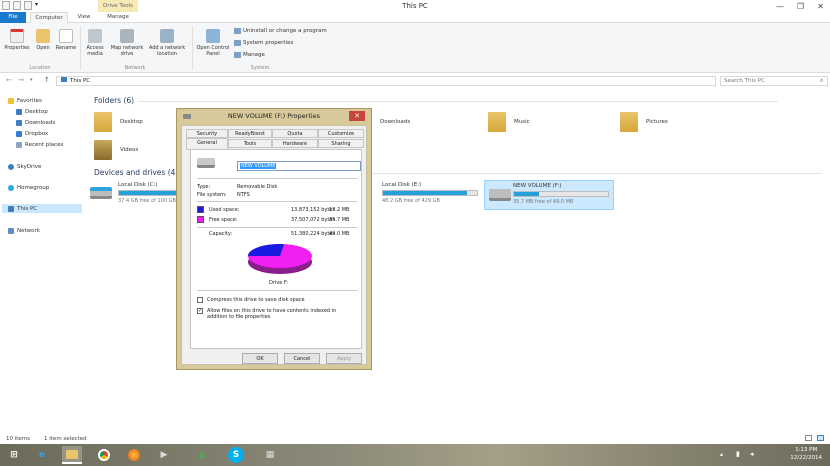  Describe the element at coordinates (223, 220) in the screenshot. I see `free-space-label: Free space:` at that location.